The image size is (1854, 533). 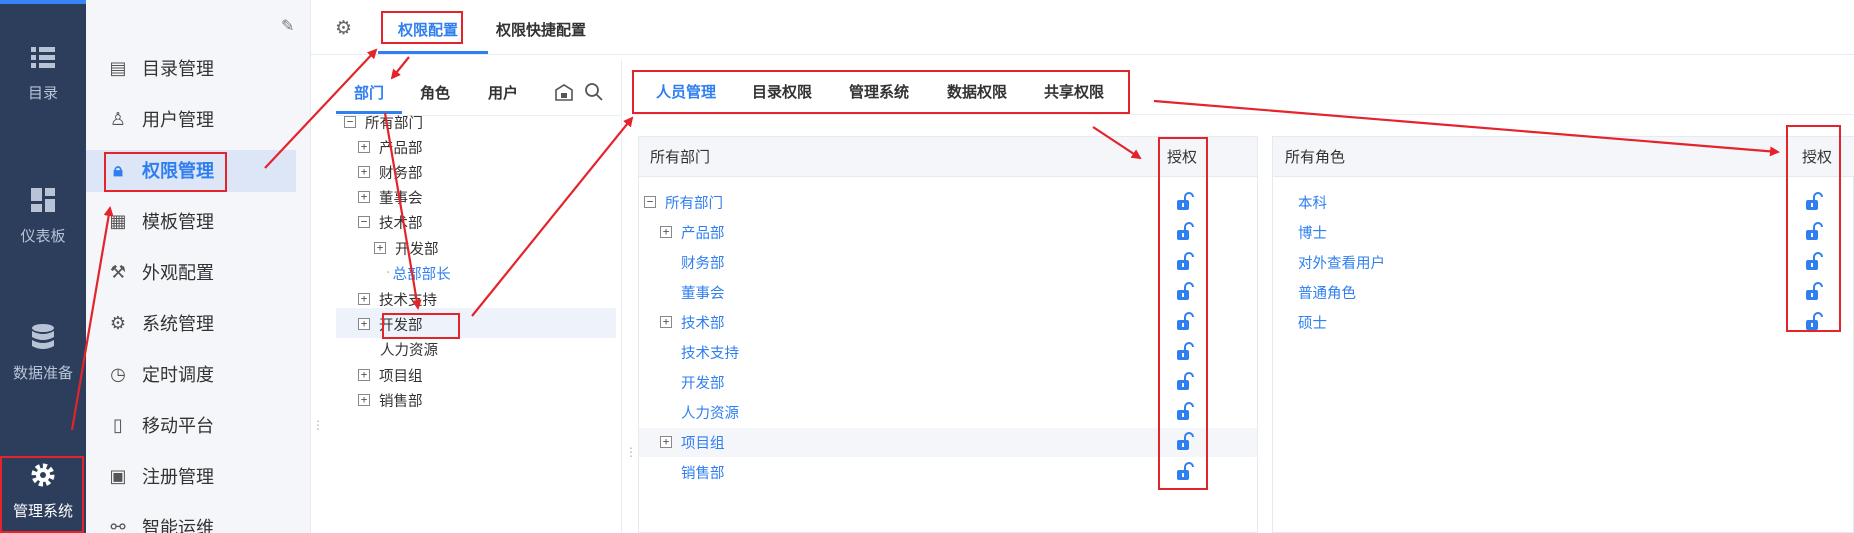 I want to click on building-lock-icon, so click(x=564, y=92).